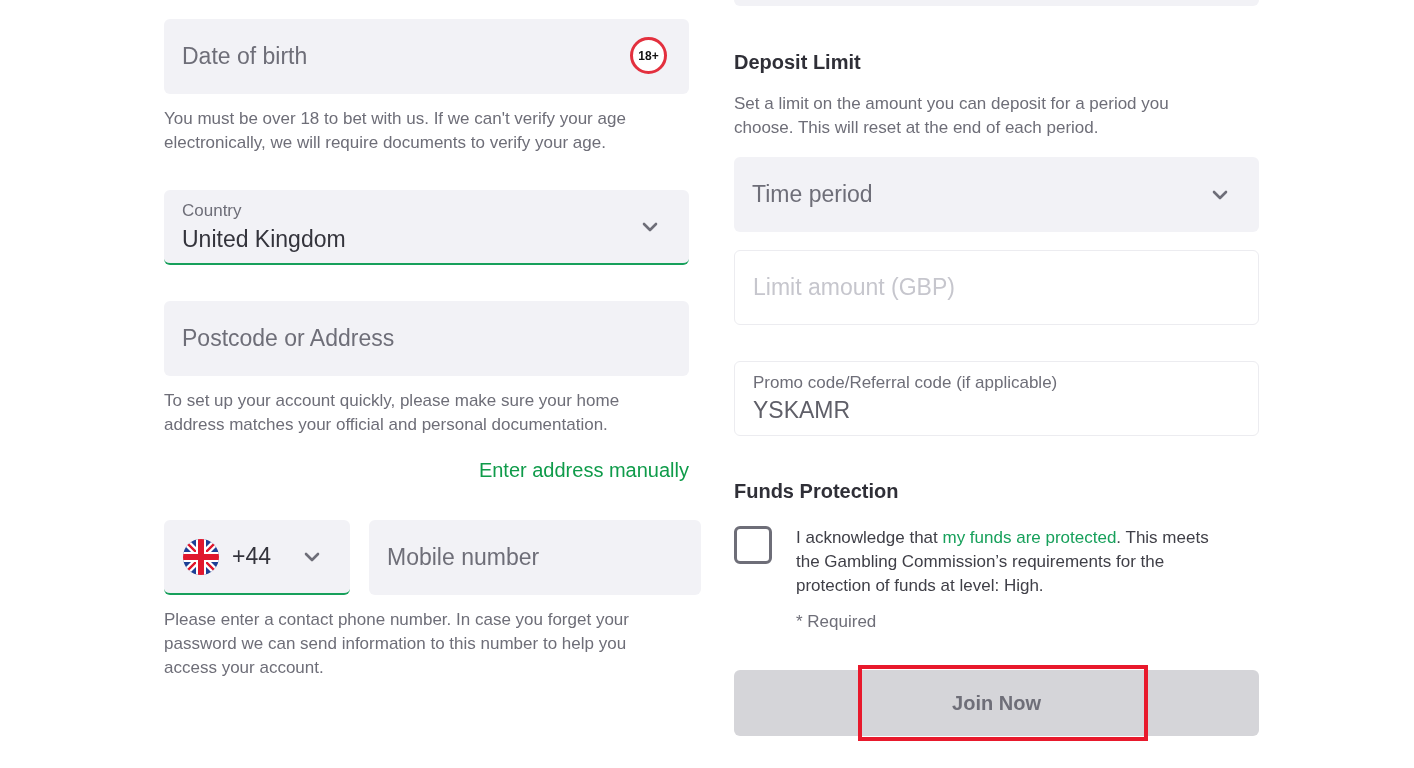  Describe the element at coordinates (753, 545) in the screenshot. I see `checkbox` at that location.